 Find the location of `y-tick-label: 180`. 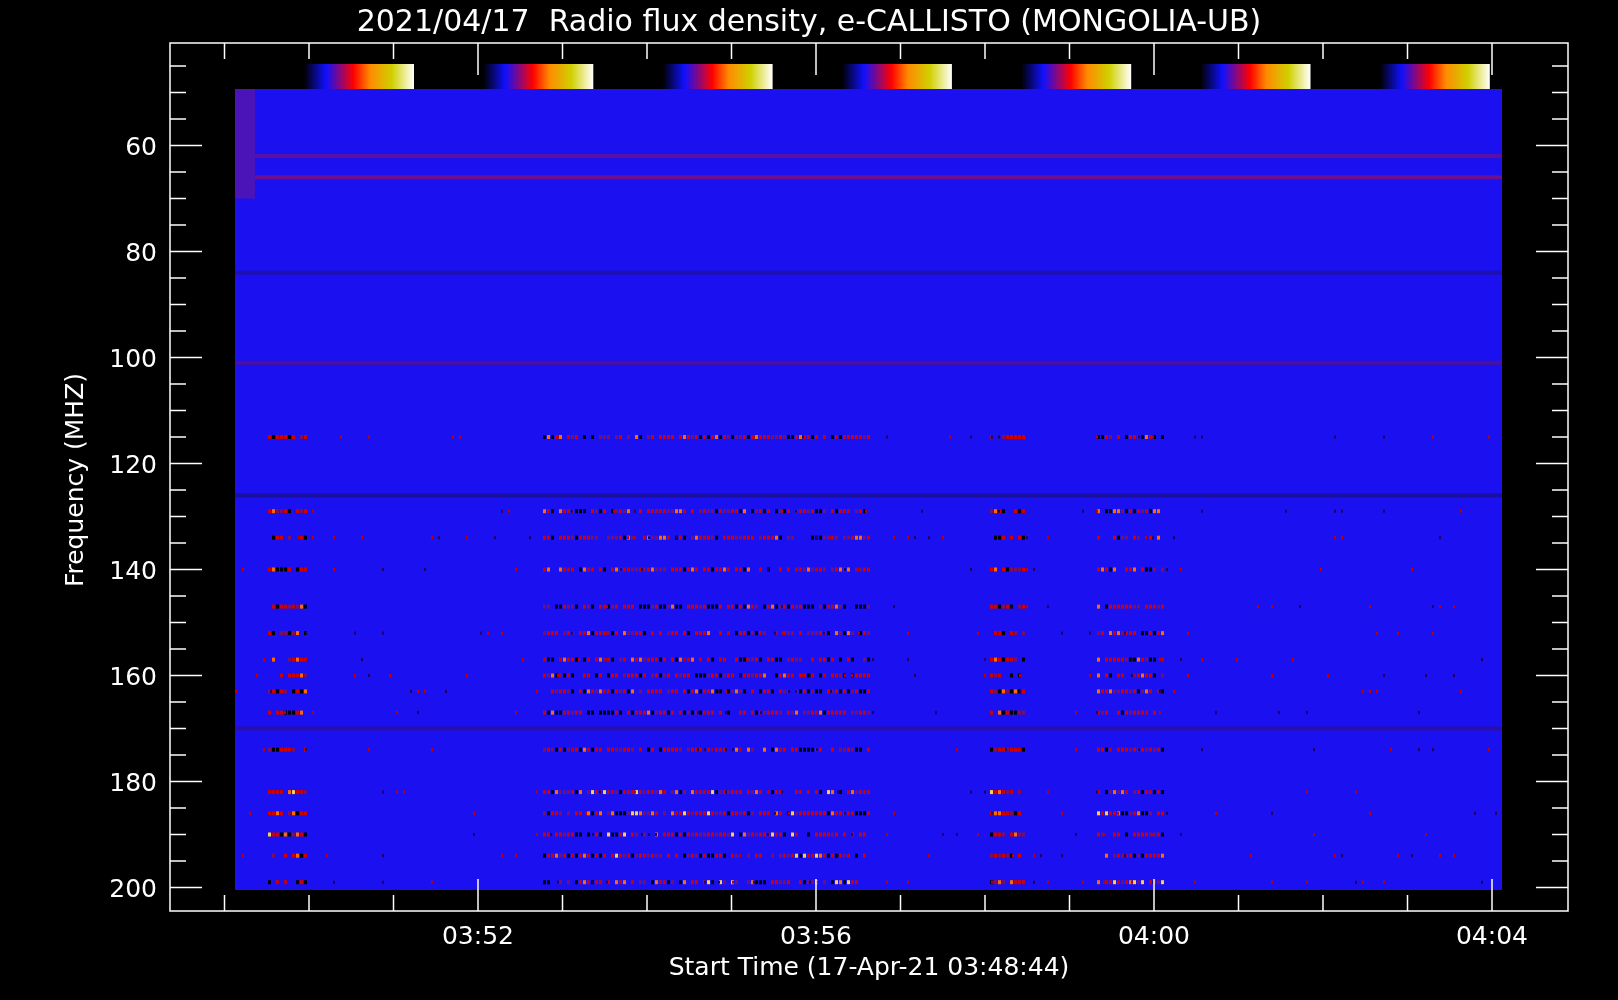

y-tick-label: 180 is located at coordinates (133, 782).